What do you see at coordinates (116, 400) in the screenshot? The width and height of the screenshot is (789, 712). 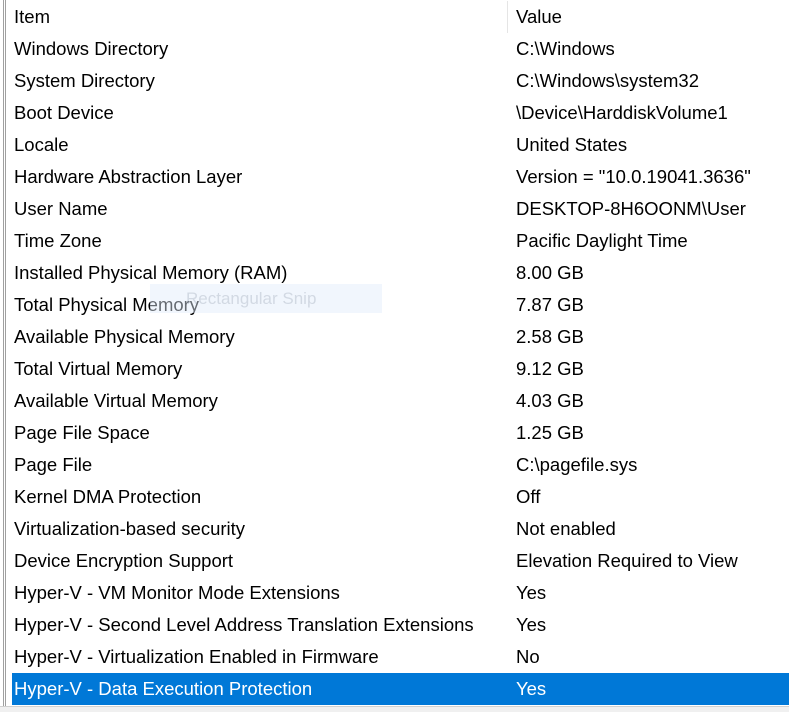 I see `item-cell: Available Virtual Memory` at bounding box center [116, 400].